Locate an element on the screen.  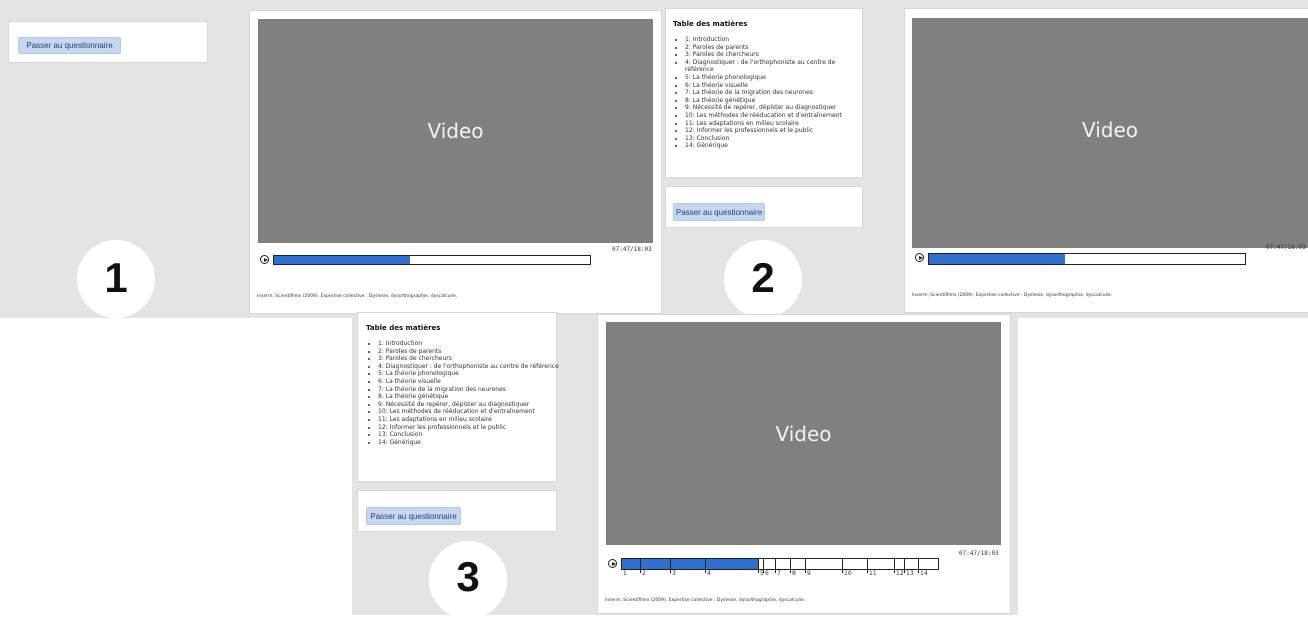
panel-1-number-badge: 1 is located at coordinates (116, 279).